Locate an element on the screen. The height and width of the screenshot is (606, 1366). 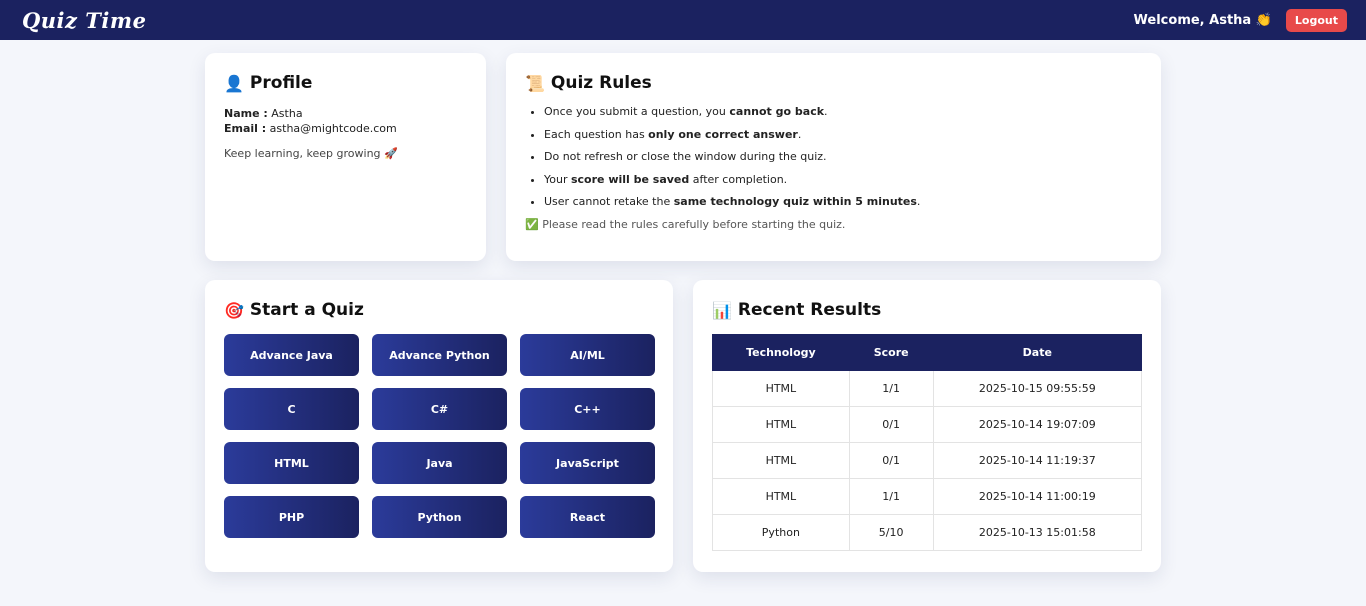
column-header-technology: Technology is located at coordinates (781, 352).